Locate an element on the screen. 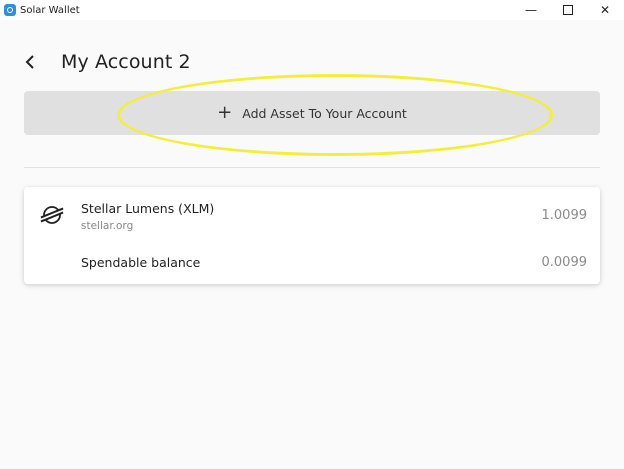 The height and width of the screenshot is (469, 624). minimize-icon: — is located at coordinates (531, 10).